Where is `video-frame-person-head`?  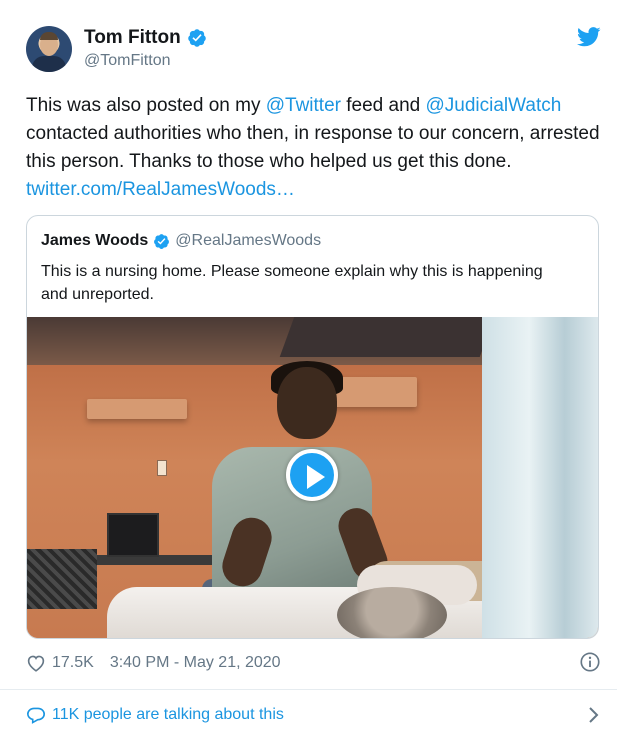 video-frame-person-head is located at coordinates (307, 403).